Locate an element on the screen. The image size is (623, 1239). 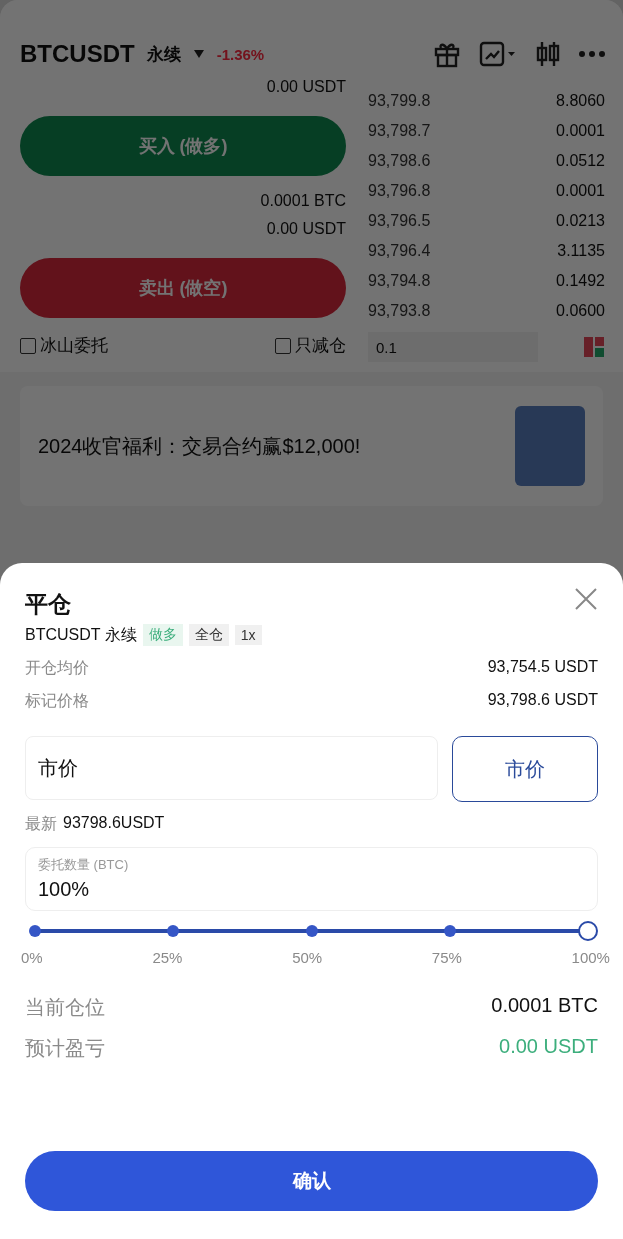
latest-price: 93798.6USDT is located at coordinates (114, 823).